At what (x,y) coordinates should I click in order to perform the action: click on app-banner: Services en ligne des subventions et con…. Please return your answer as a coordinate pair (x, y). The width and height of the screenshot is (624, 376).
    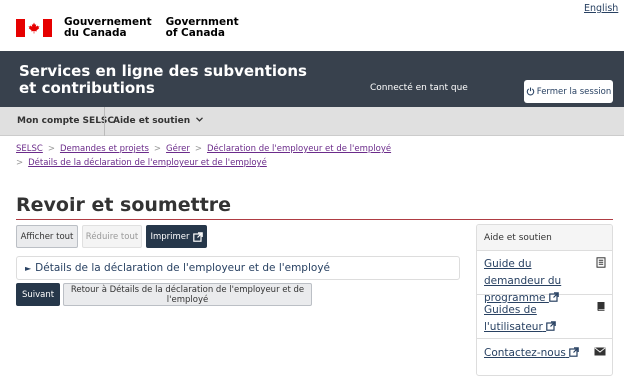
    Looking at the image, I should click on (312, 79).